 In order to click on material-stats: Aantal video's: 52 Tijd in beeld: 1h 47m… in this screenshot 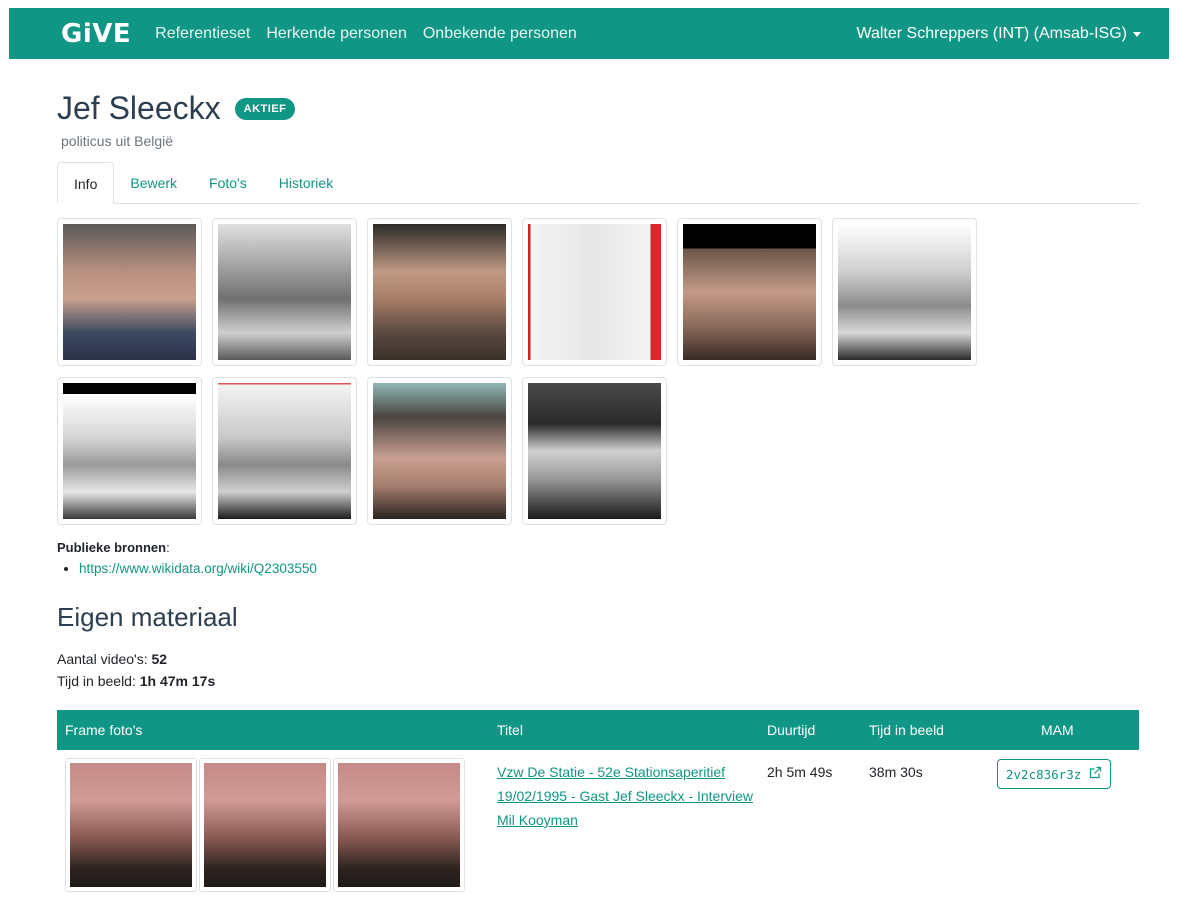, I will do `click(136, 670)`.